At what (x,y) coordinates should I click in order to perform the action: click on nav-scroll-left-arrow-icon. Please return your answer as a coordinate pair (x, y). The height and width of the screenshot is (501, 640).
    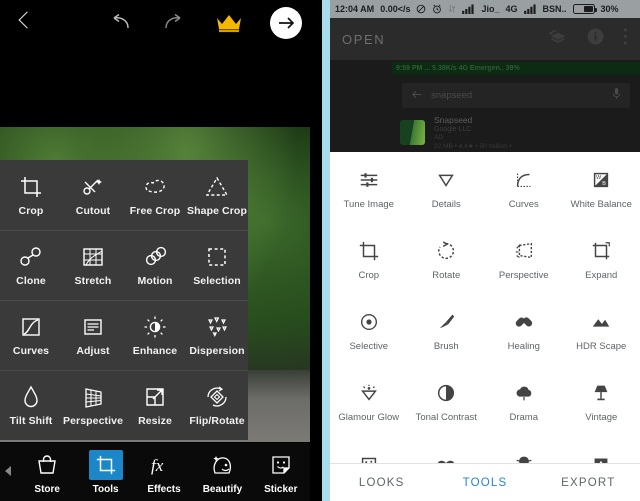
    Looking at the image, I should click on (8, 471).